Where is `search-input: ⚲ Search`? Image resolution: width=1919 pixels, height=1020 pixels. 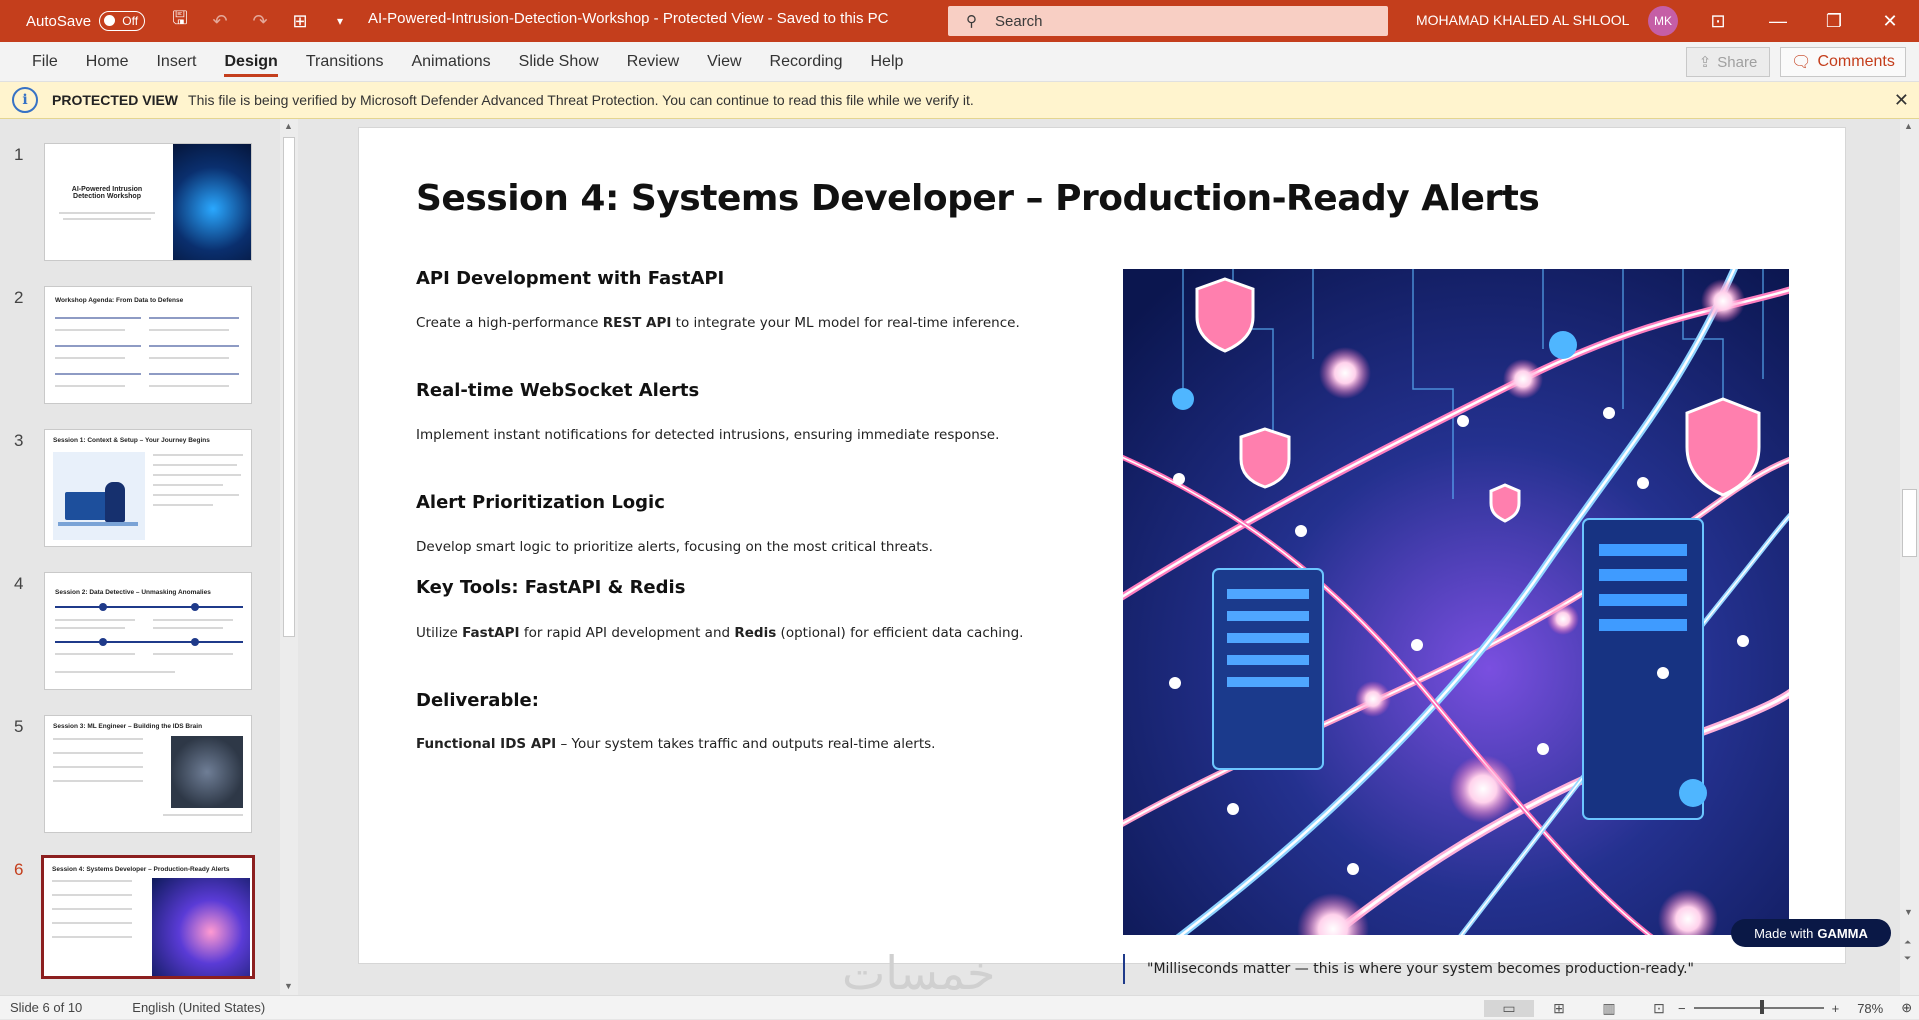
search-input: ⚲ Search is located at coordinates (1168, 21).